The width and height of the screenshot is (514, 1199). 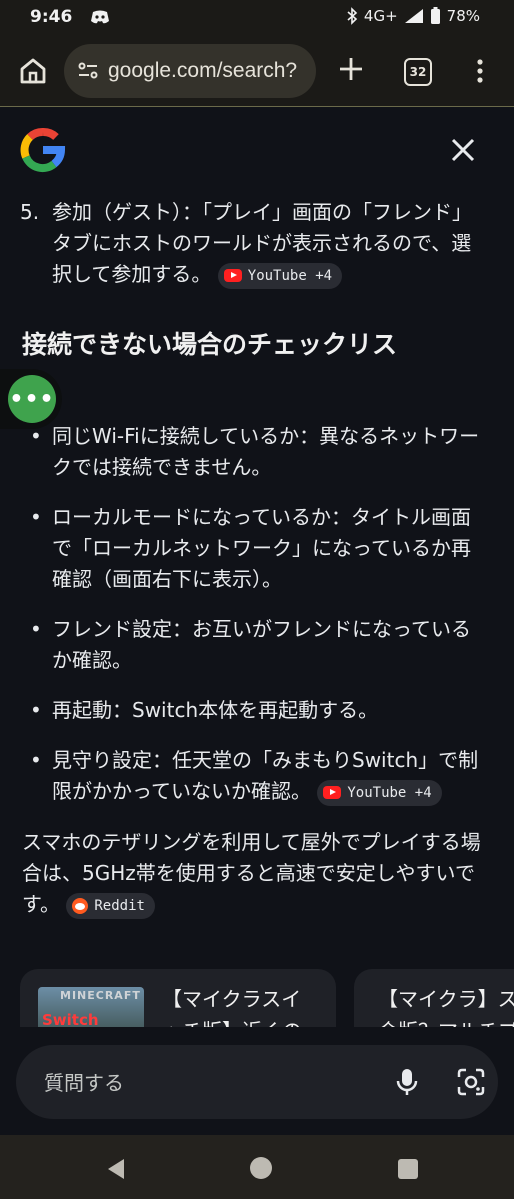 What do you see at coordinates (43, 150) in the screenshot?
I see `google-logo-icon` at bounding box center [43, 150].